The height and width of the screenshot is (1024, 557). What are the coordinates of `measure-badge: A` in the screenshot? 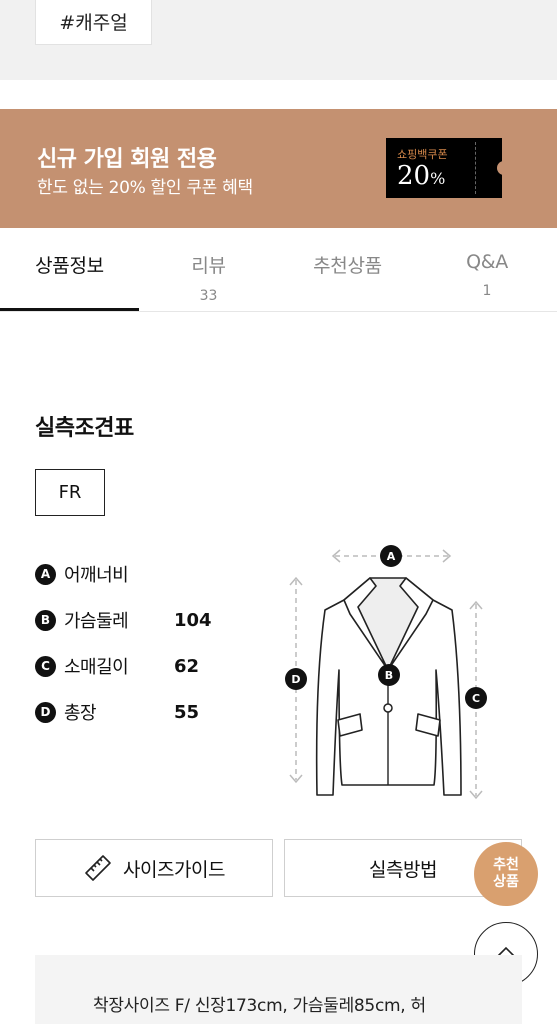 It's located at (45, 574).